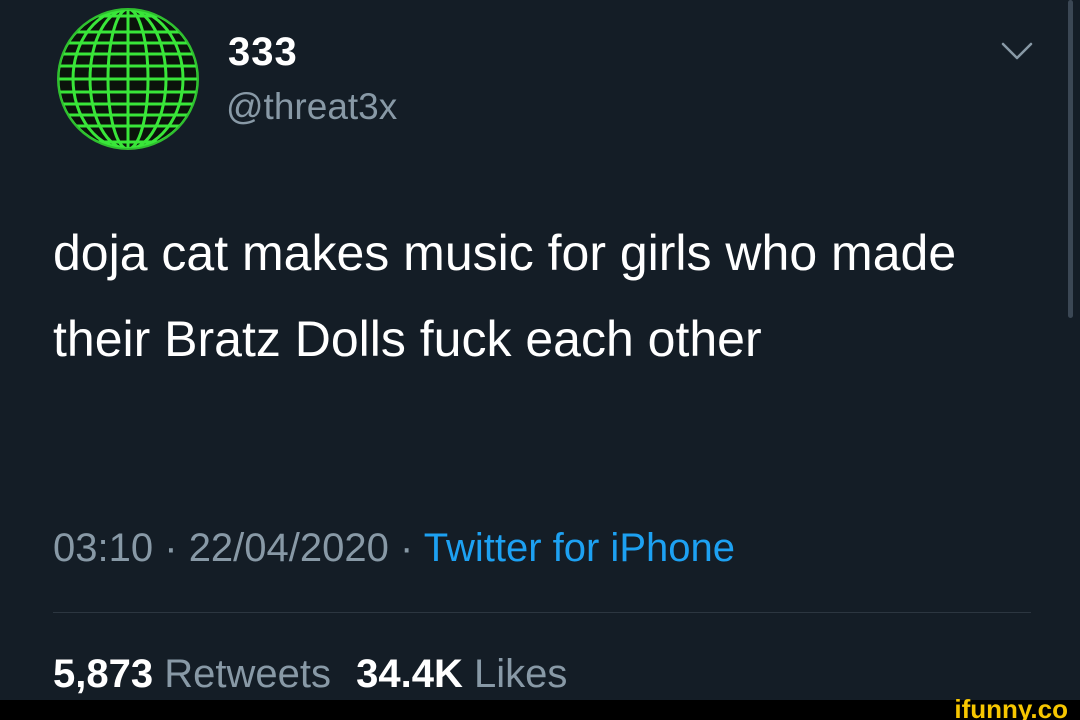  I want to click on retweets-count: 5,873, so click(103, 674).